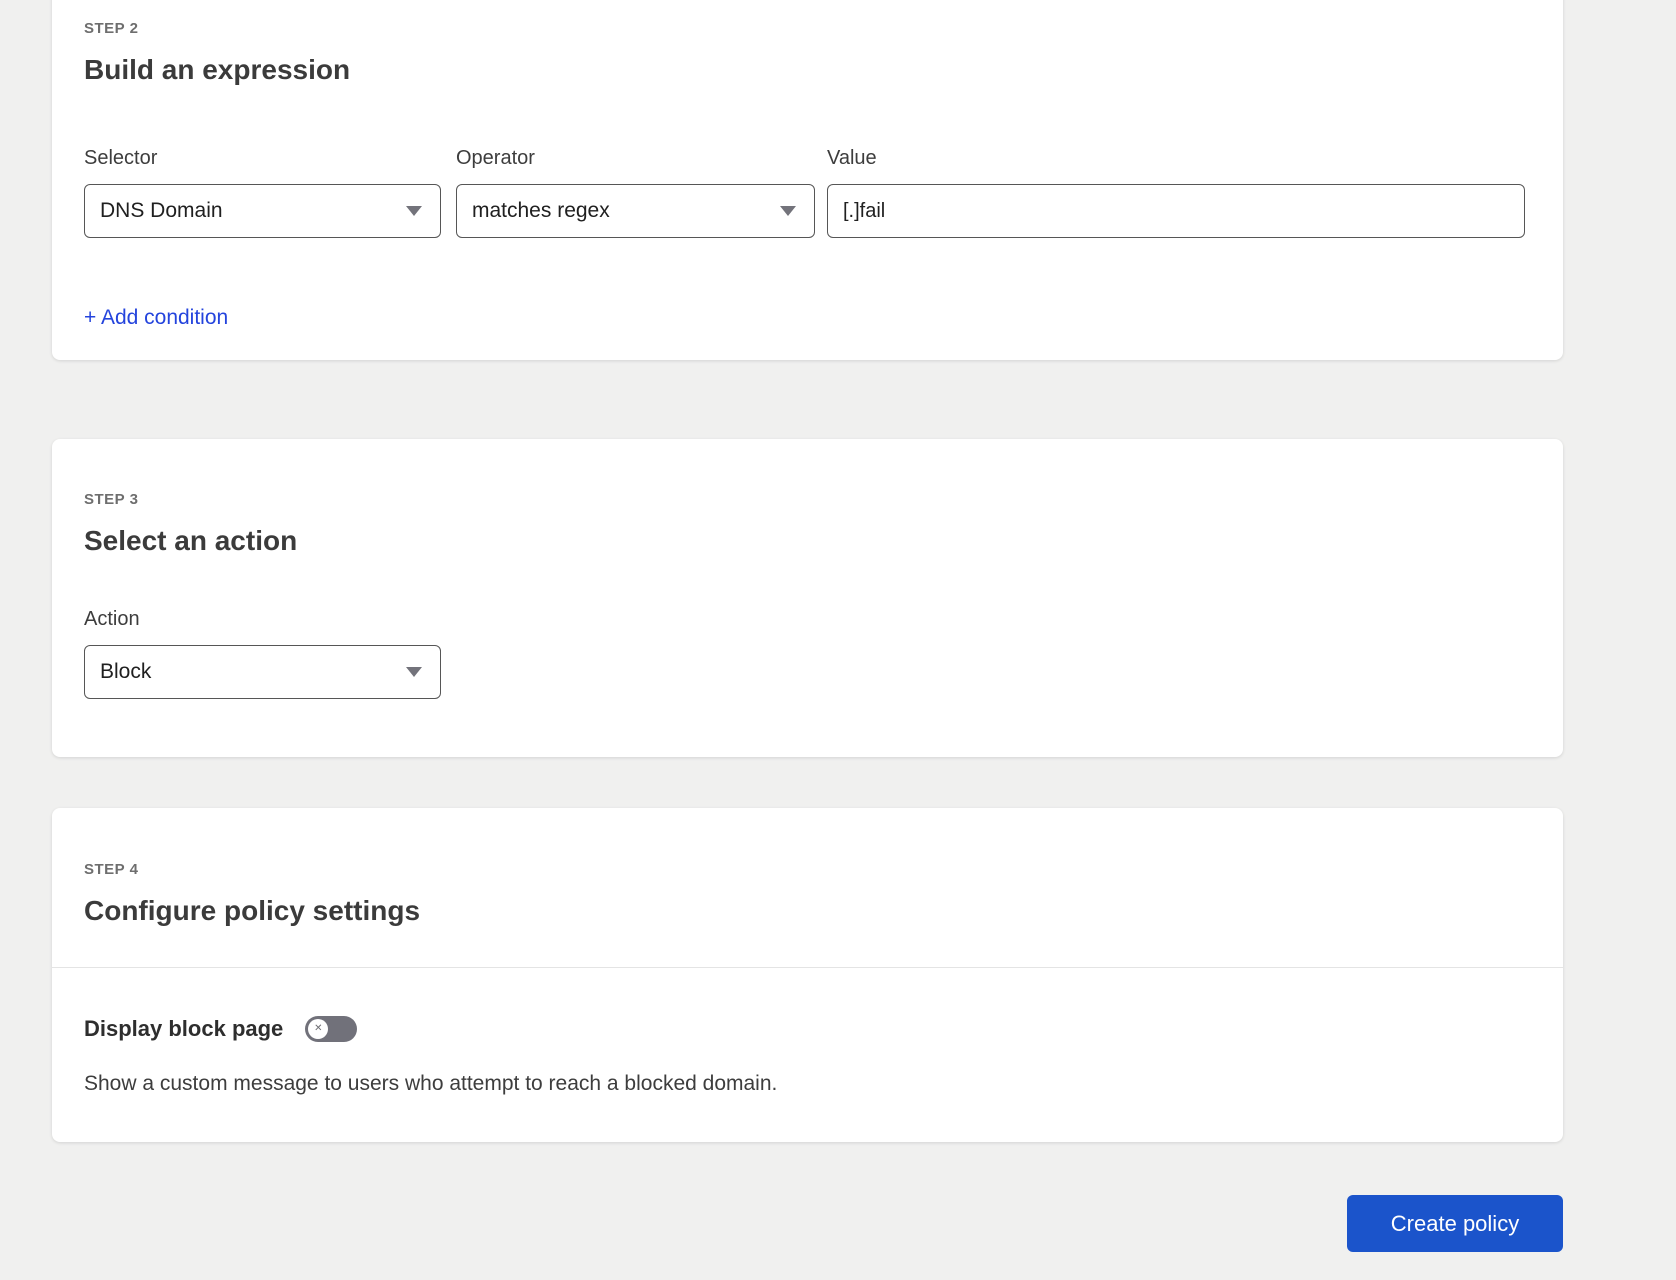 The image size is (1676, 1280). I want to click on step4-header: STEP 4 Configure policy settings, so click(807, 888).